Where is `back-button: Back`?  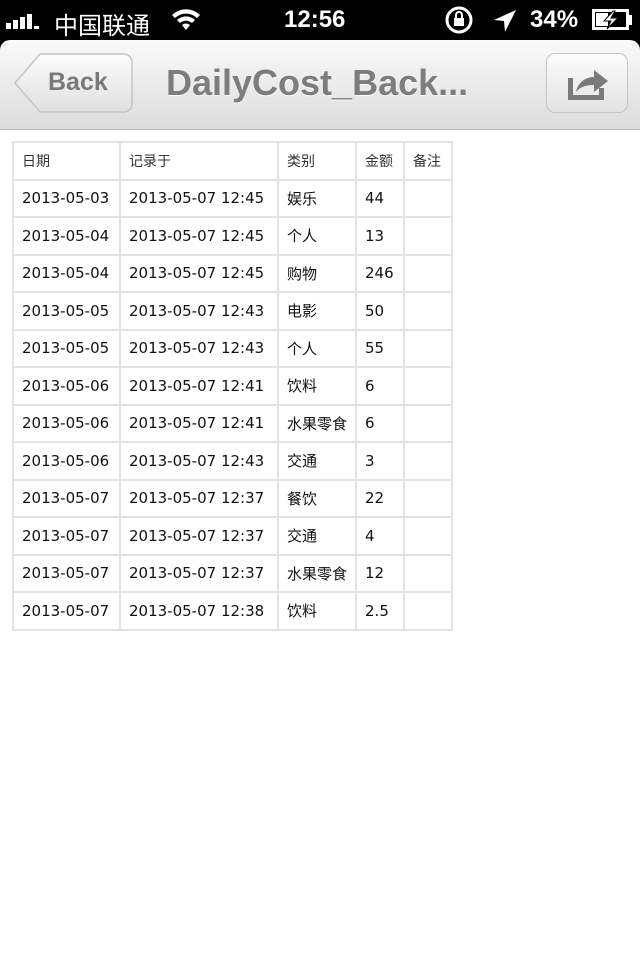
back-button: Back is located at coordinates (73, 83).